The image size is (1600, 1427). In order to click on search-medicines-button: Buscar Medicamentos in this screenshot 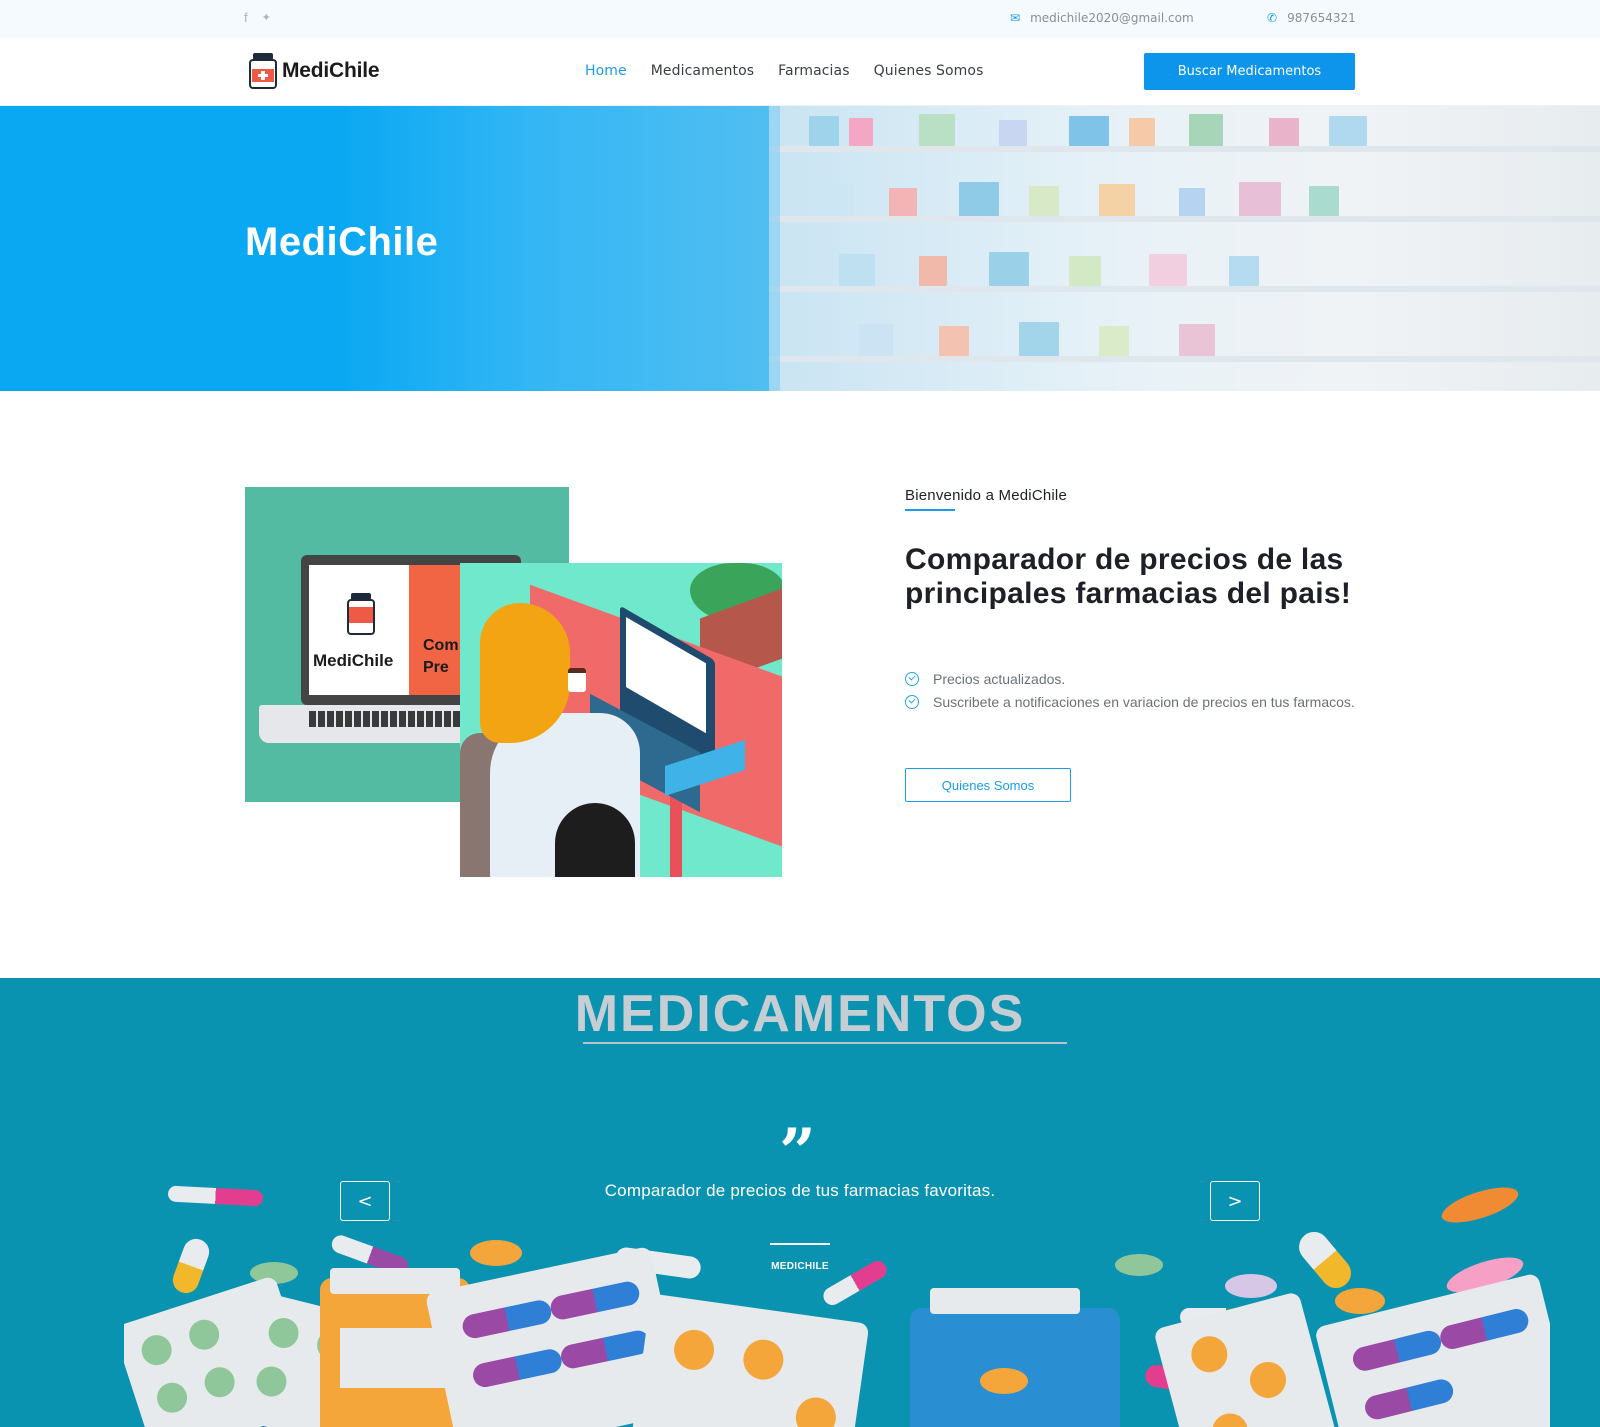, I will do `click(1249, 71)`.